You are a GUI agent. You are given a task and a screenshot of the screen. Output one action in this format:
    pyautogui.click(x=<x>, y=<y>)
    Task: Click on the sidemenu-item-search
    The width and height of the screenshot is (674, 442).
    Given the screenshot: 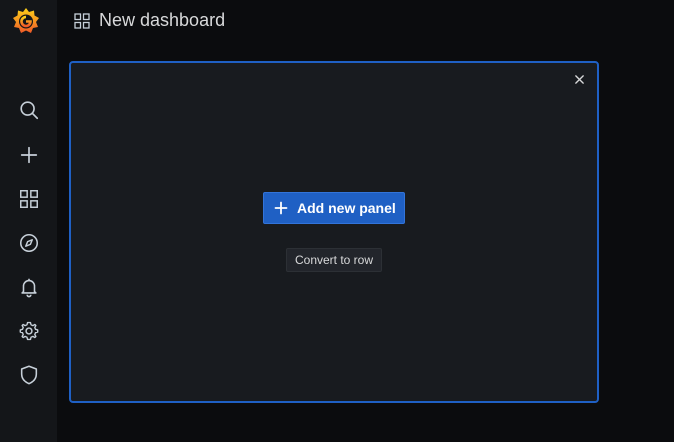 What is the action you would take?
    pyautogui.click(x=28, y=110)
    